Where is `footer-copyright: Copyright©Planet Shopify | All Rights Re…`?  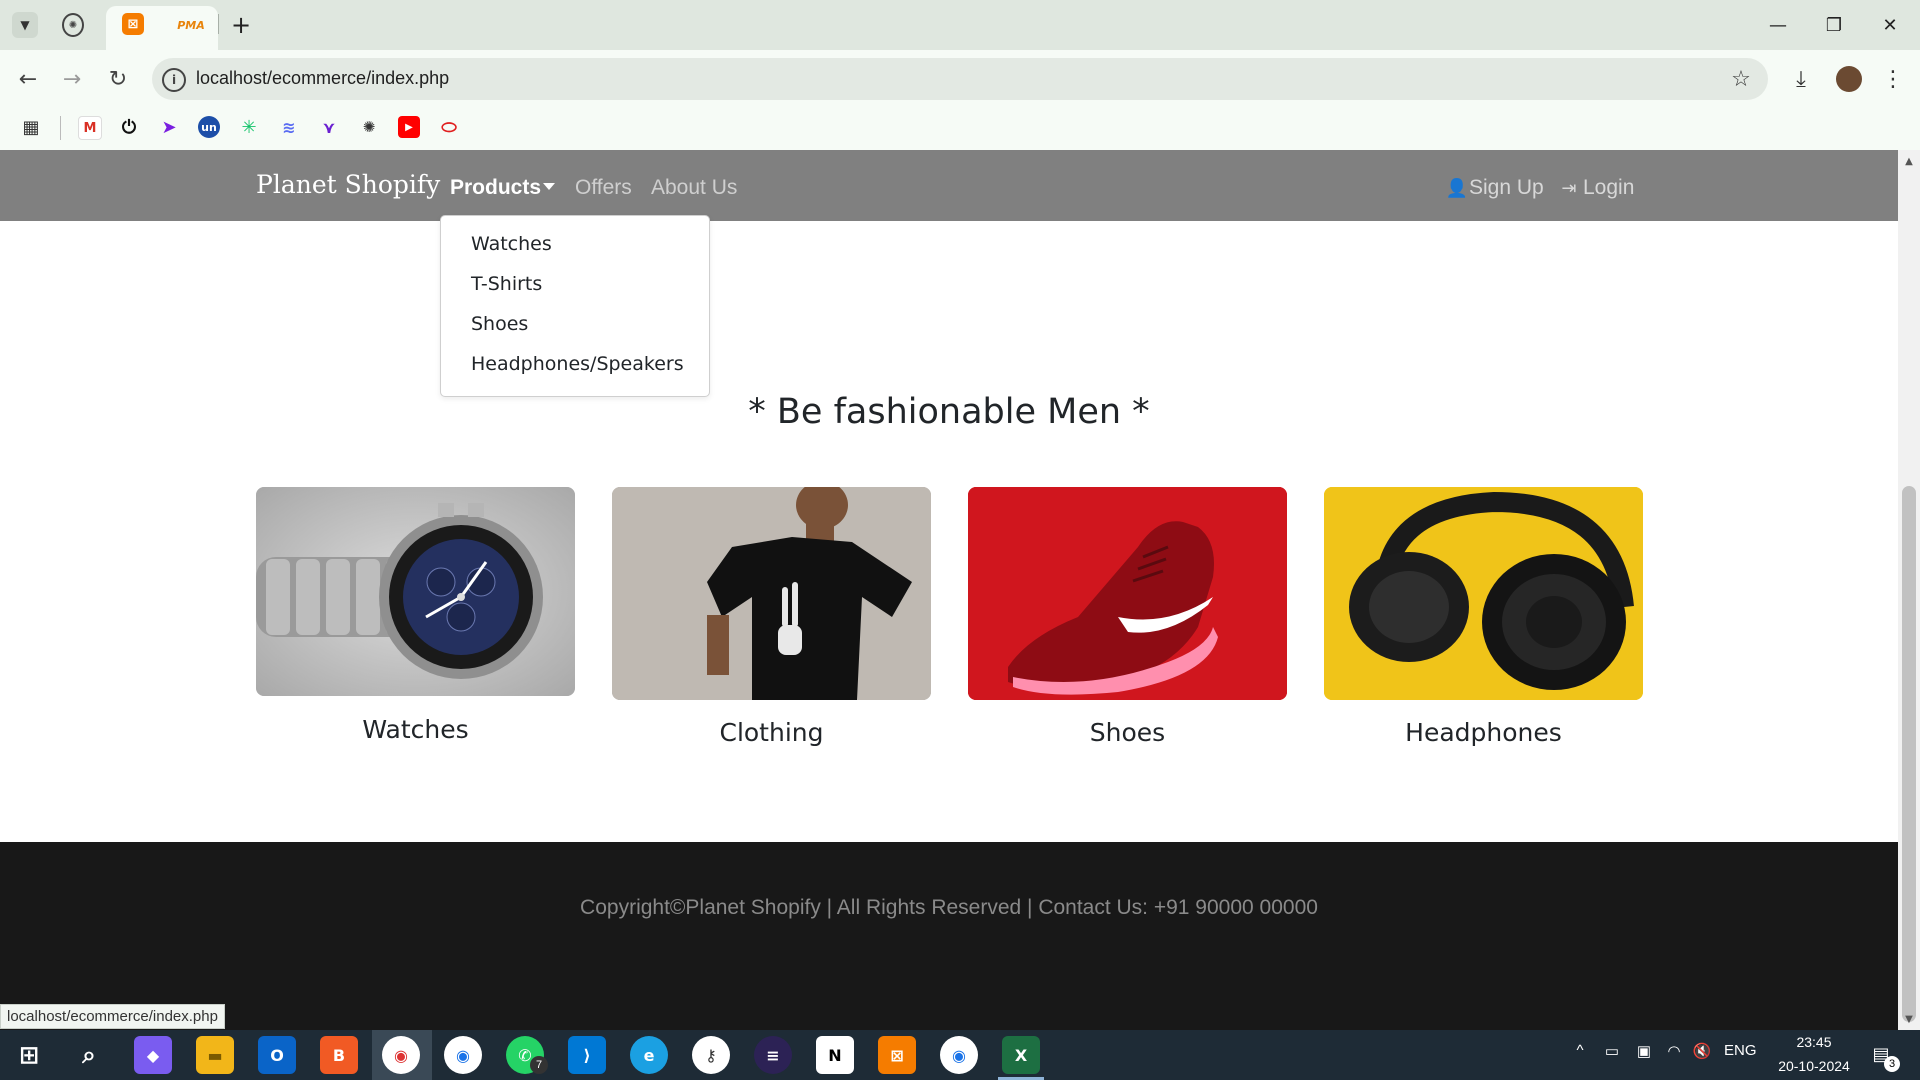 footer-copyright: Copyright©Planet Shopify | All Rights Re… is located at coordinates (949, 907).